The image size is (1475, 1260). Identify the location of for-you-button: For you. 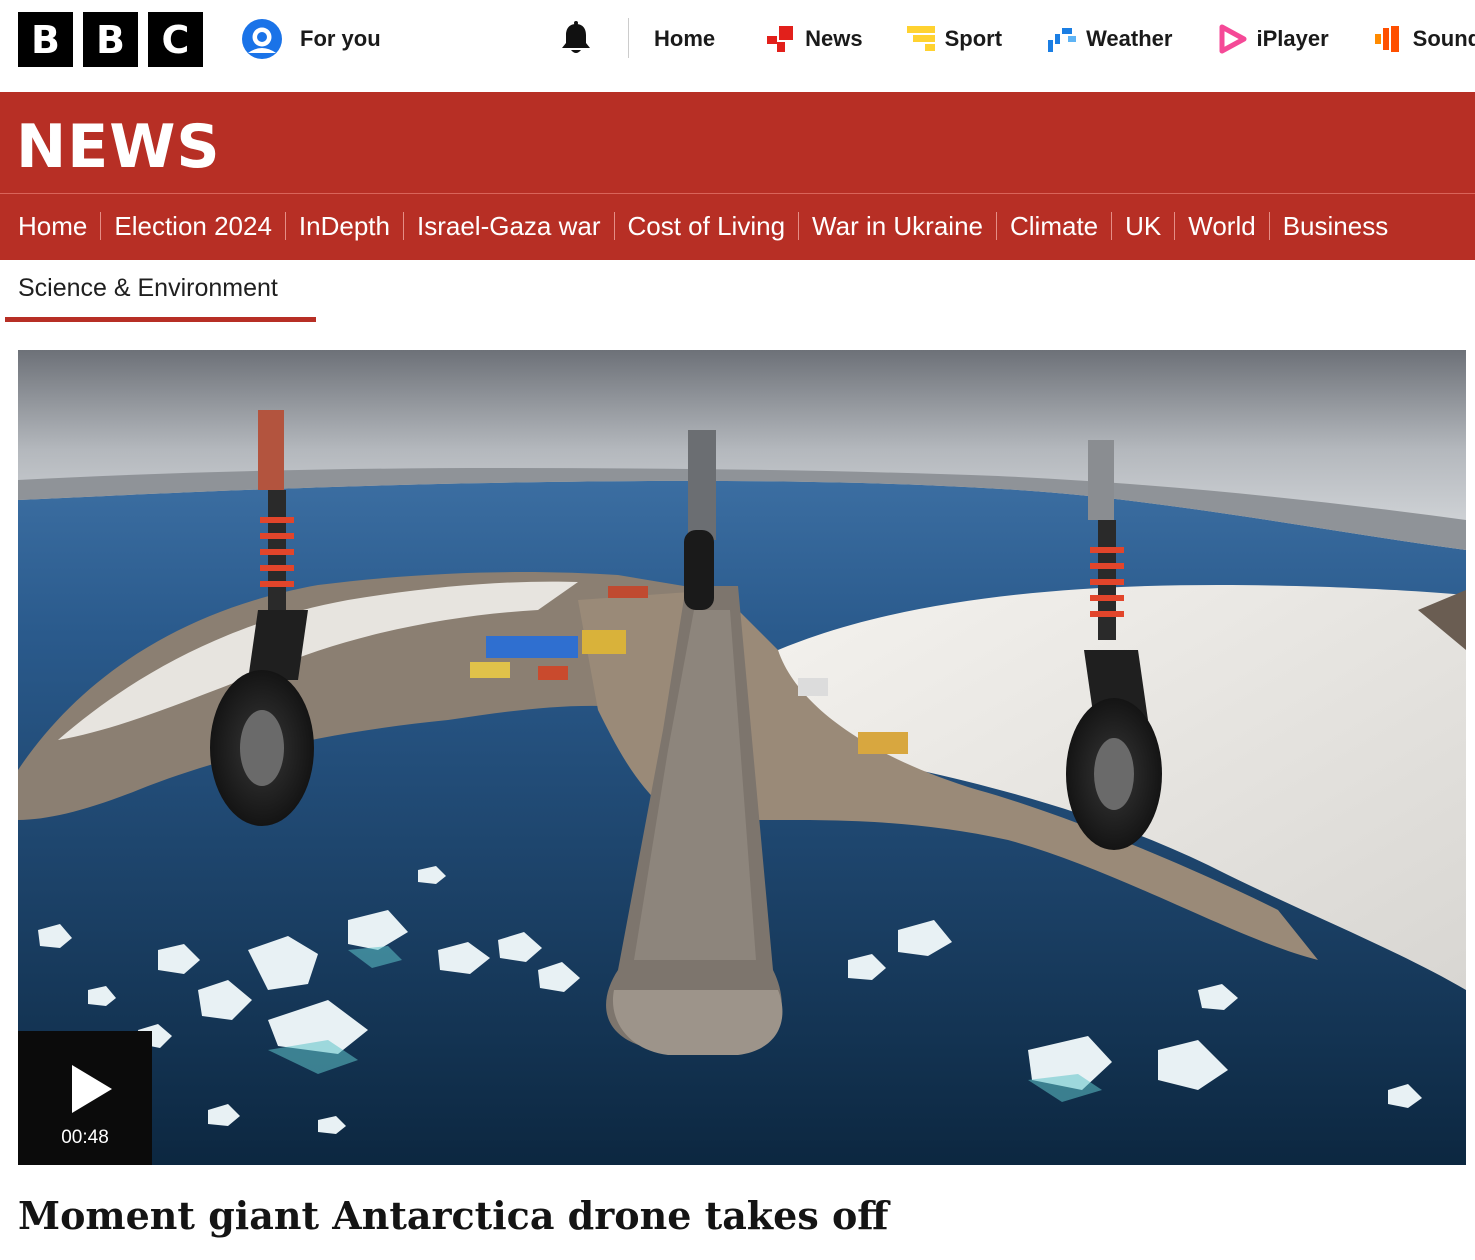
(310, 39).